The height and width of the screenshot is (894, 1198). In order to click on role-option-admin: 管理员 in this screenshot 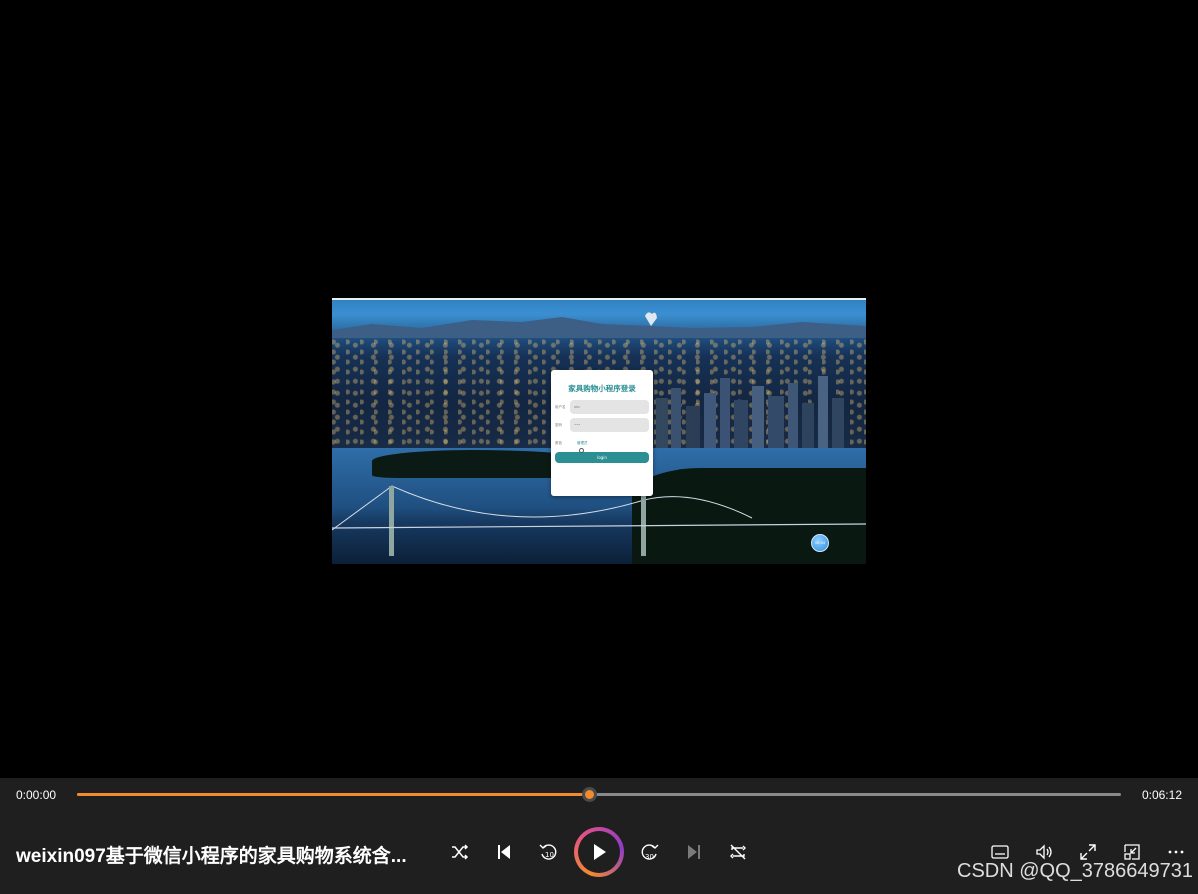, I will do `click(582, 443)`.